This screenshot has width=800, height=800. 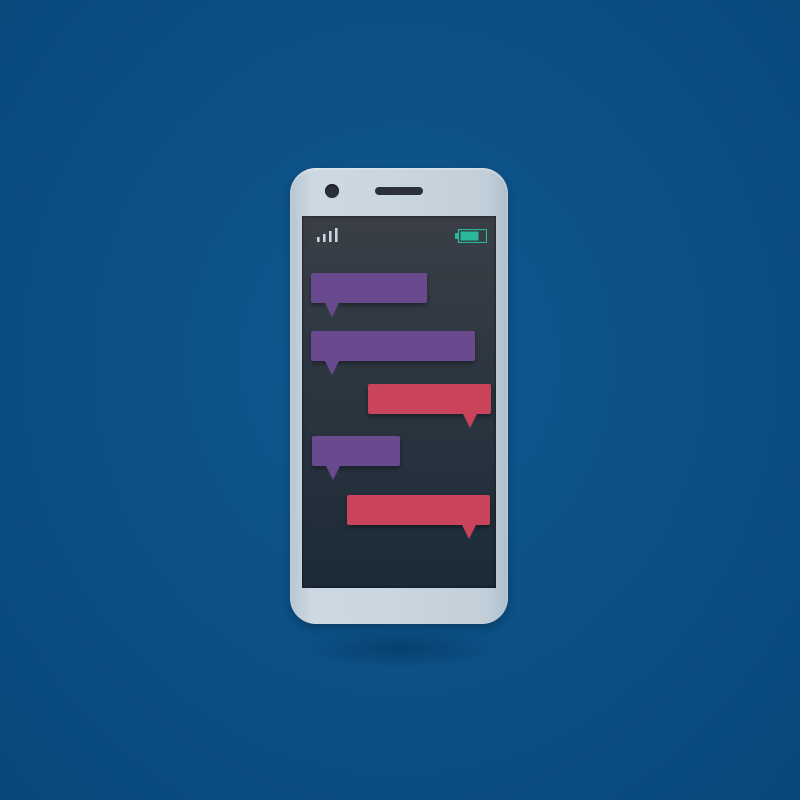 I want to click on earpiece-speaker, so click(x=399, y=191).